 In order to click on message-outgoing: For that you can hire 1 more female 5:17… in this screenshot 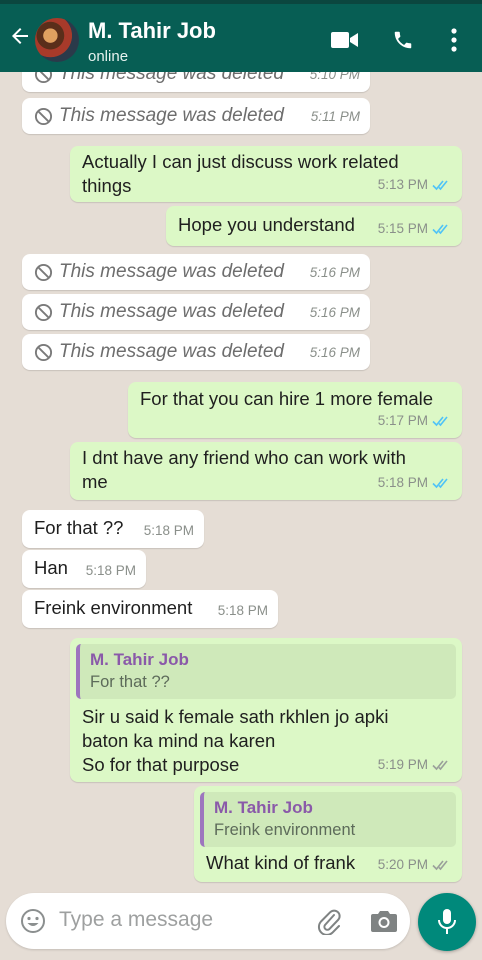, I will do `click(295, 410)`.